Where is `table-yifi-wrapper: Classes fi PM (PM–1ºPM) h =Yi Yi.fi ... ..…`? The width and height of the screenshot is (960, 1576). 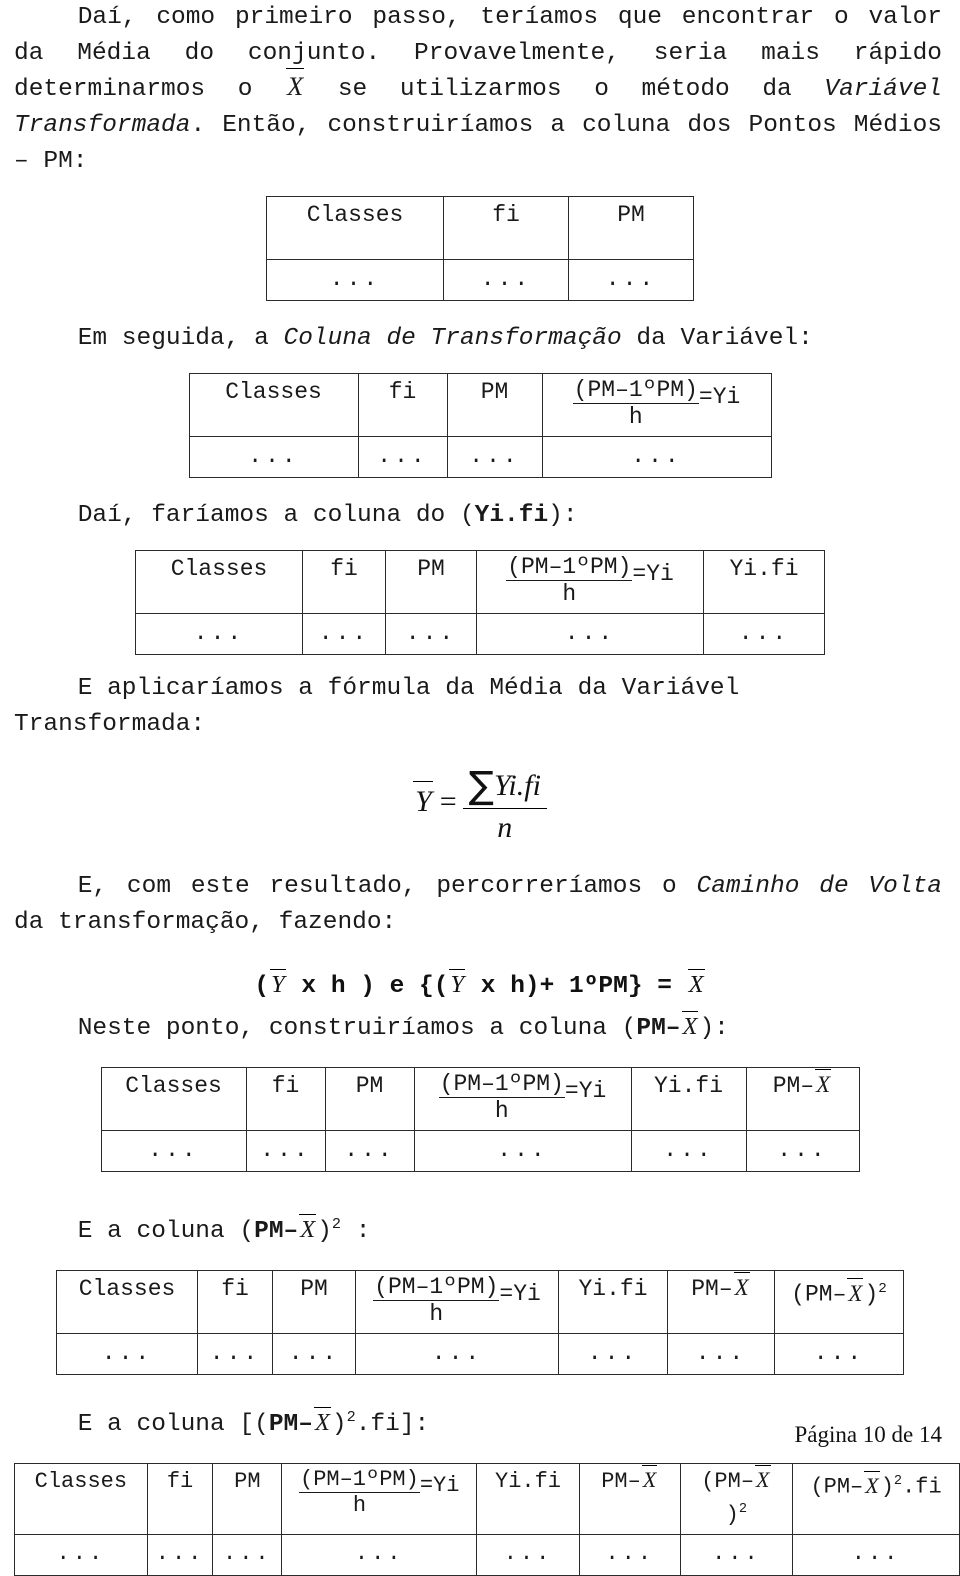 table-yifi-wrapper: Classes fi PM (PM–1ºPM) h =Yi Yi.fi ... ..… is located at coordinates (480, 602).